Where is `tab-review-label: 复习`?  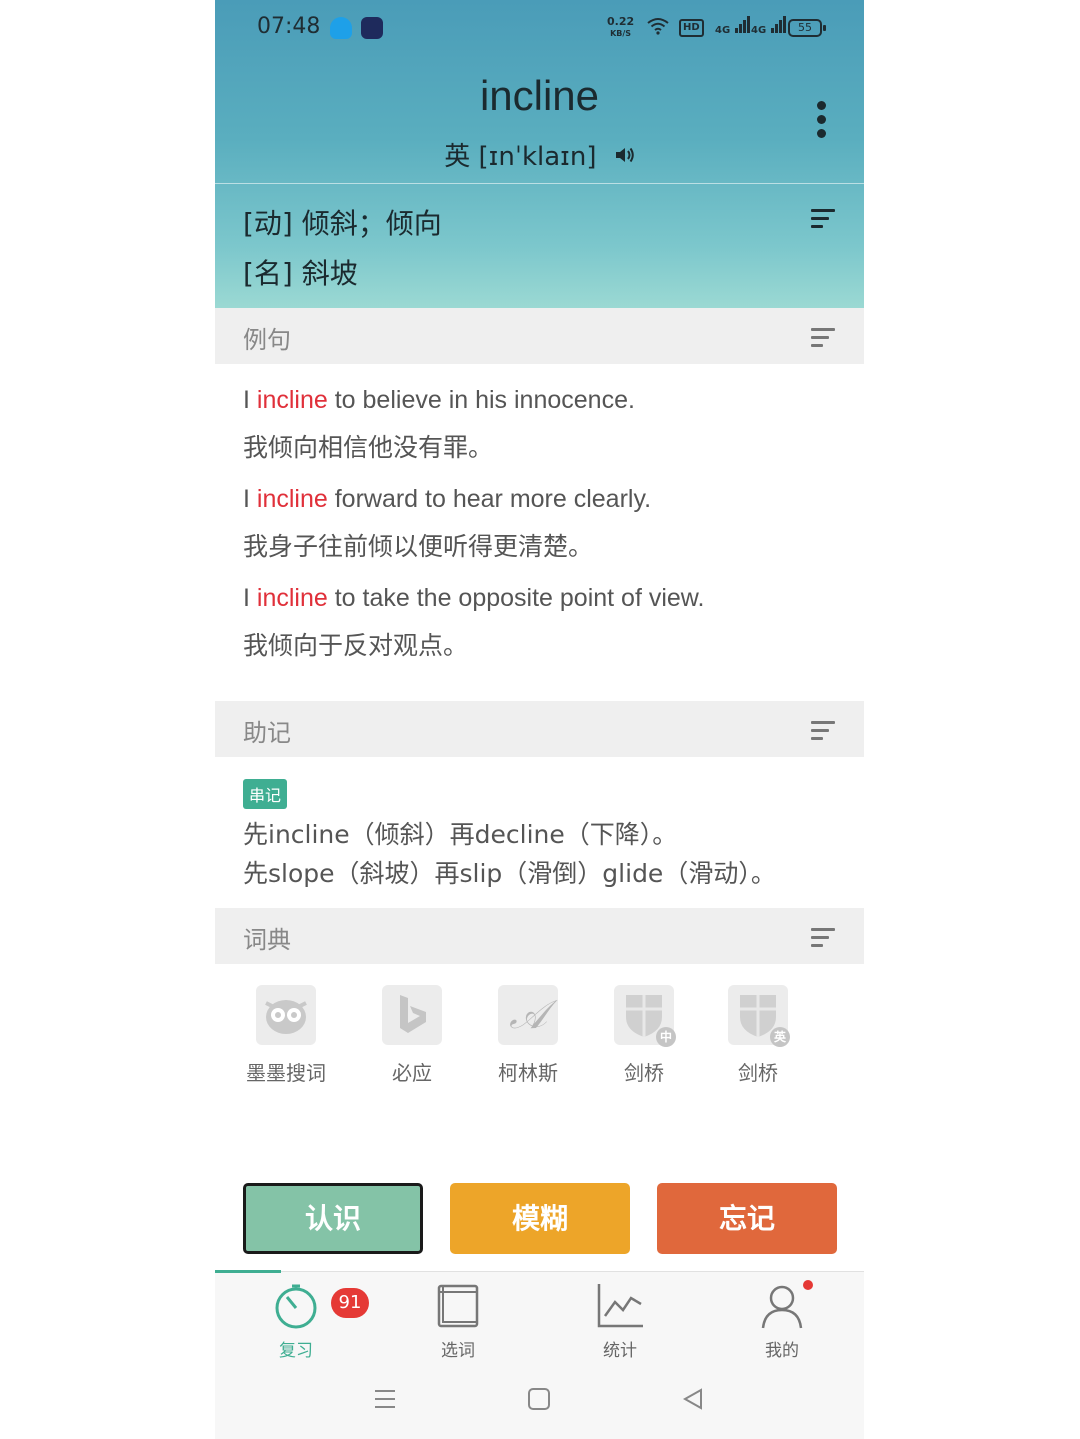
tab-review-label: 复习 is located at coordinates (296, 1351).